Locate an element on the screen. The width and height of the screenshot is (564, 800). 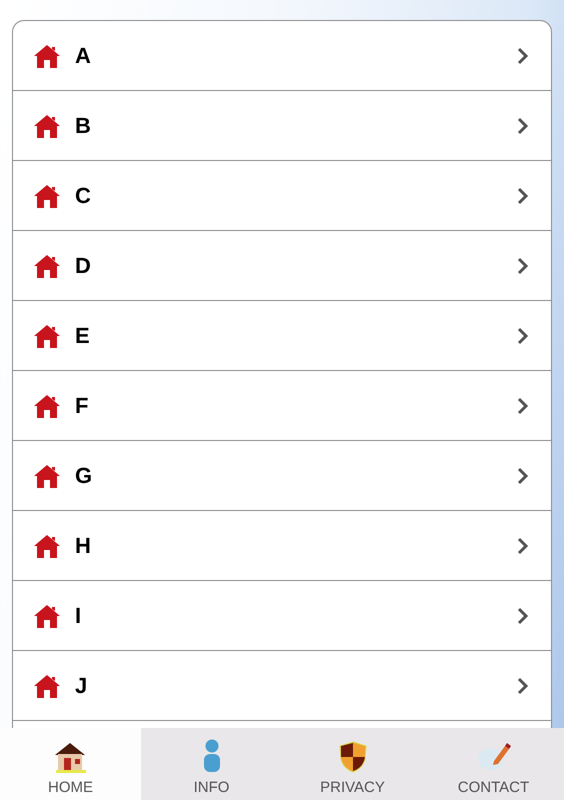
tab: HOME is located at coordinates (70, 764).